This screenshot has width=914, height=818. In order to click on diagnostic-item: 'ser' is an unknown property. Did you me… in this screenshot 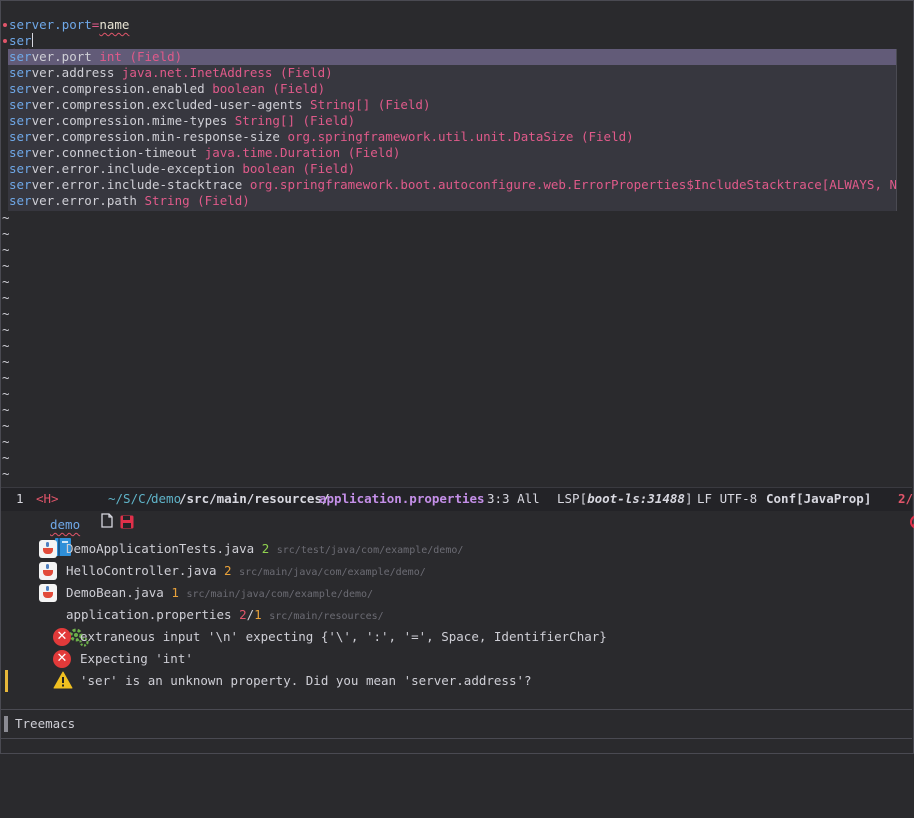, I will do `click(306, 681)`.